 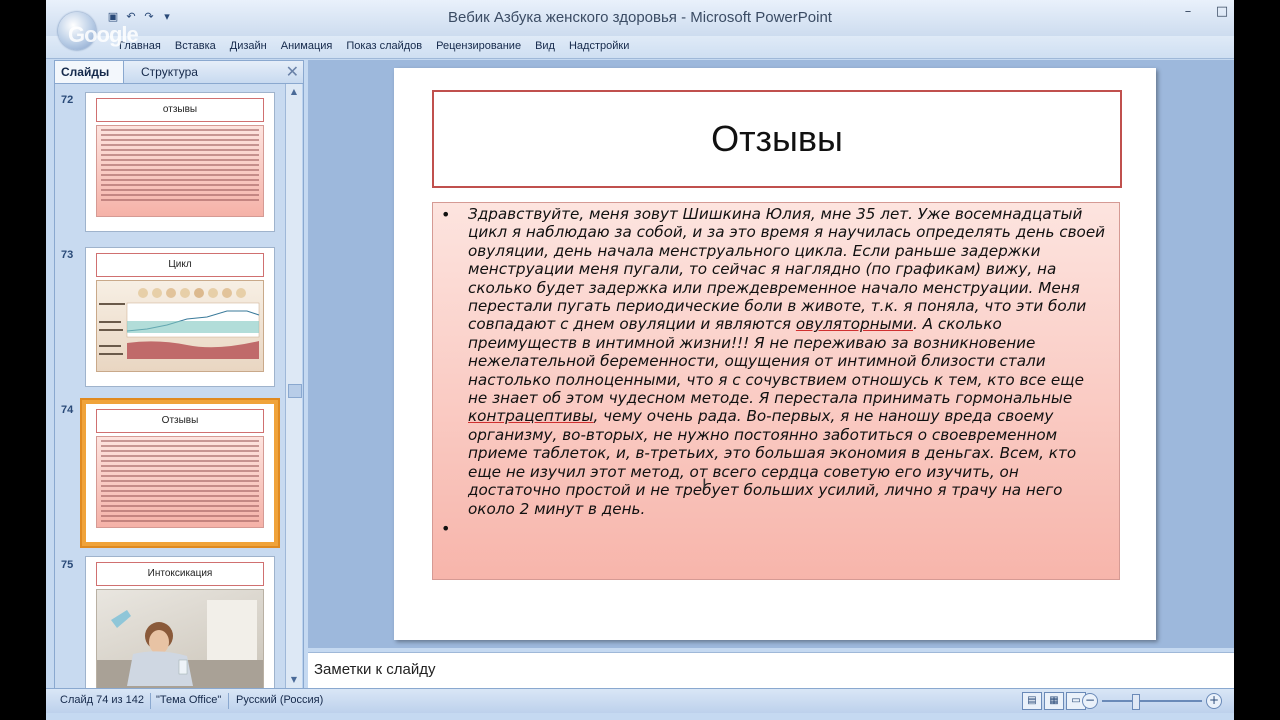 I want to click on scroll-up-icon: ▲, so click(x=294, y=92).